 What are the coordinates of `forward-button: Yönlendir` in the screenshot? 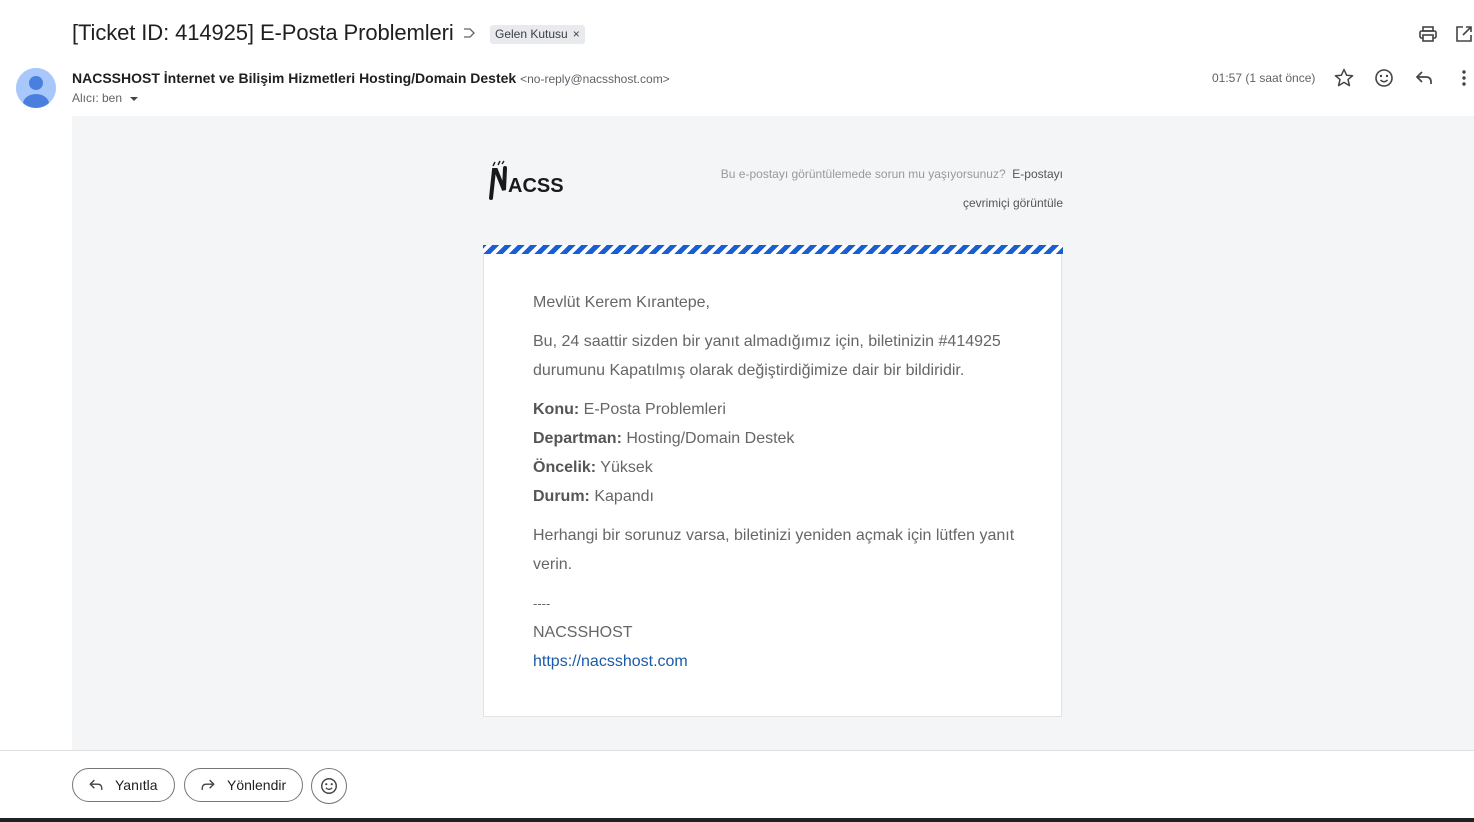 It's located at (244, 785).